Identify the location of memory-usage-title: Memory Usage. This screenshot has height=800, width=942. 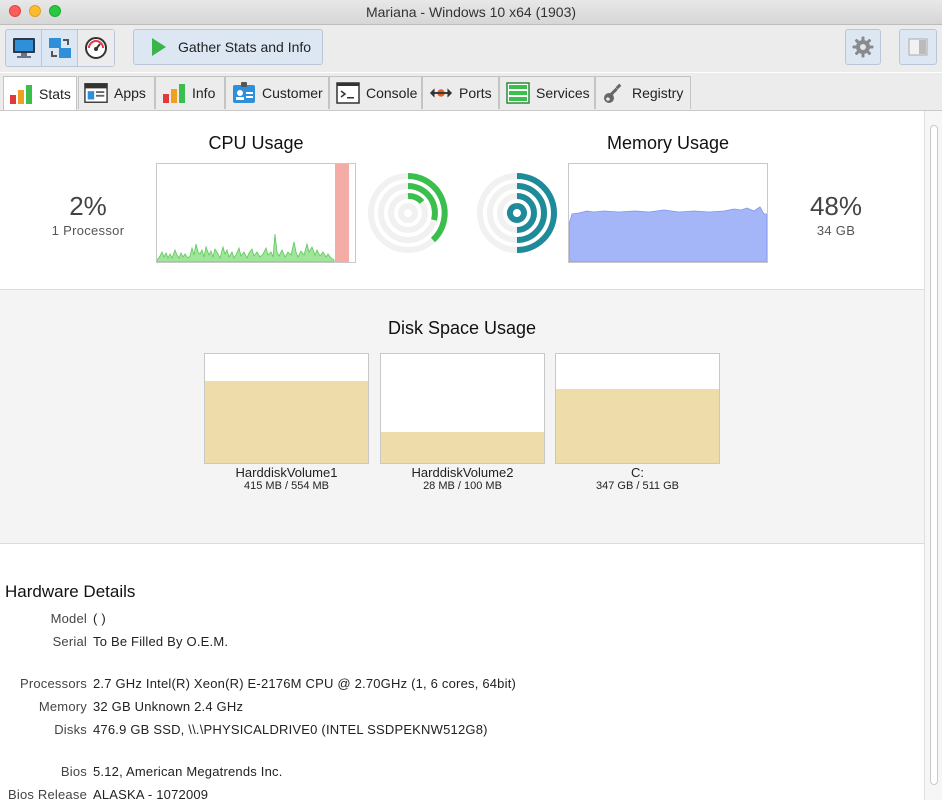
(668, 143).